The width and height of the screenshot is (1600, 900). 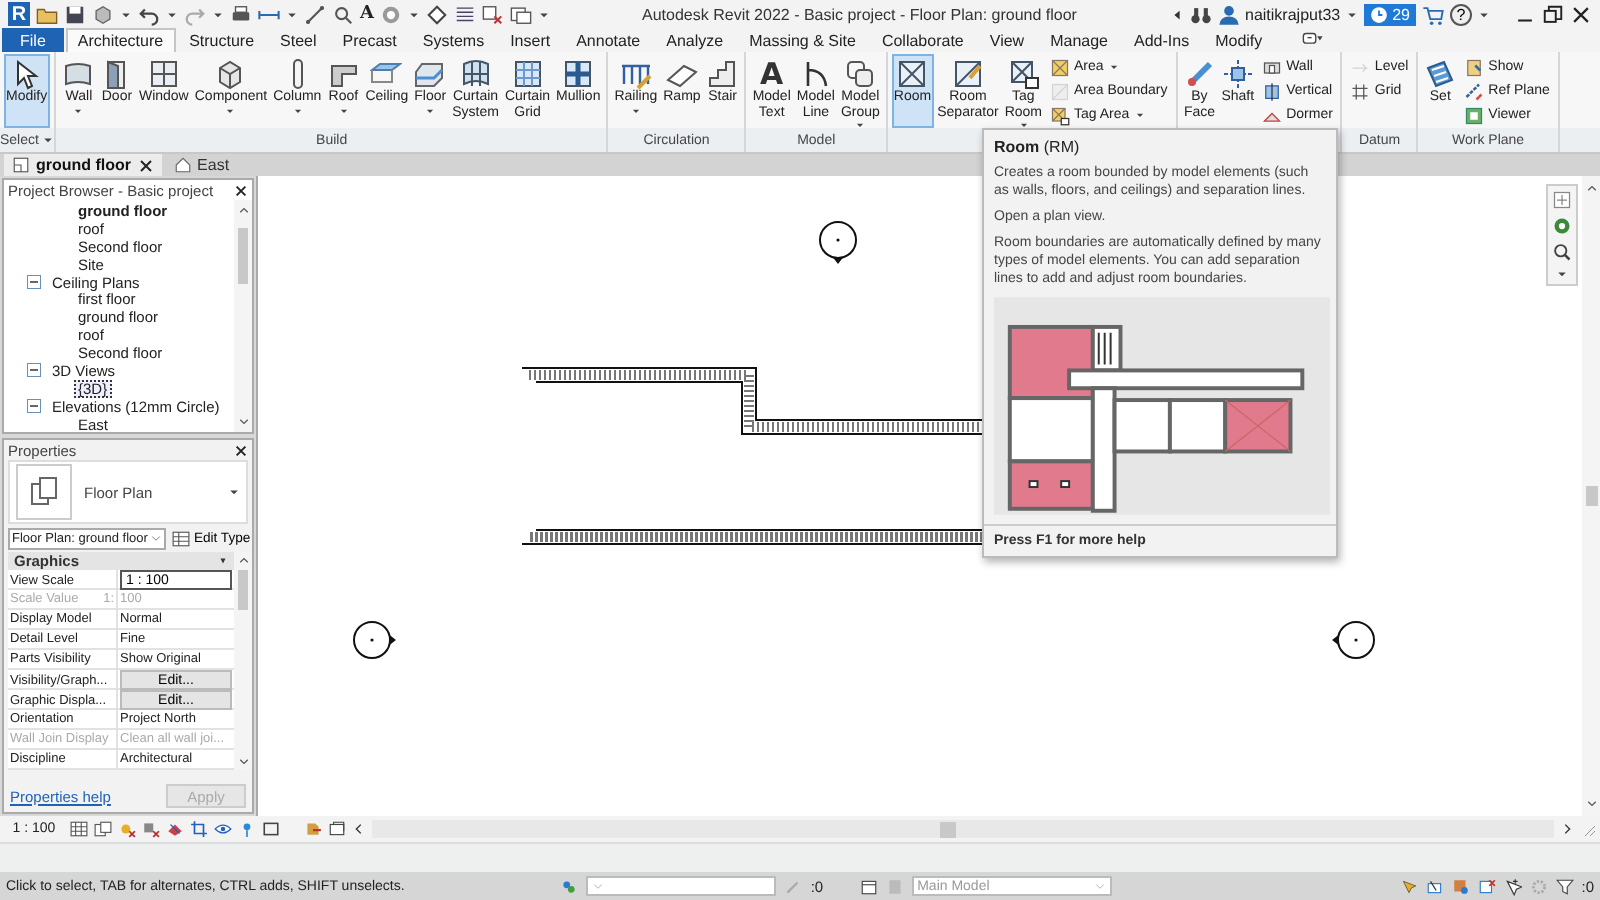 What do you see at coordinates (578, 74) in the screenshot?
I see `mullion-icon` at bounding box center [578, 74].